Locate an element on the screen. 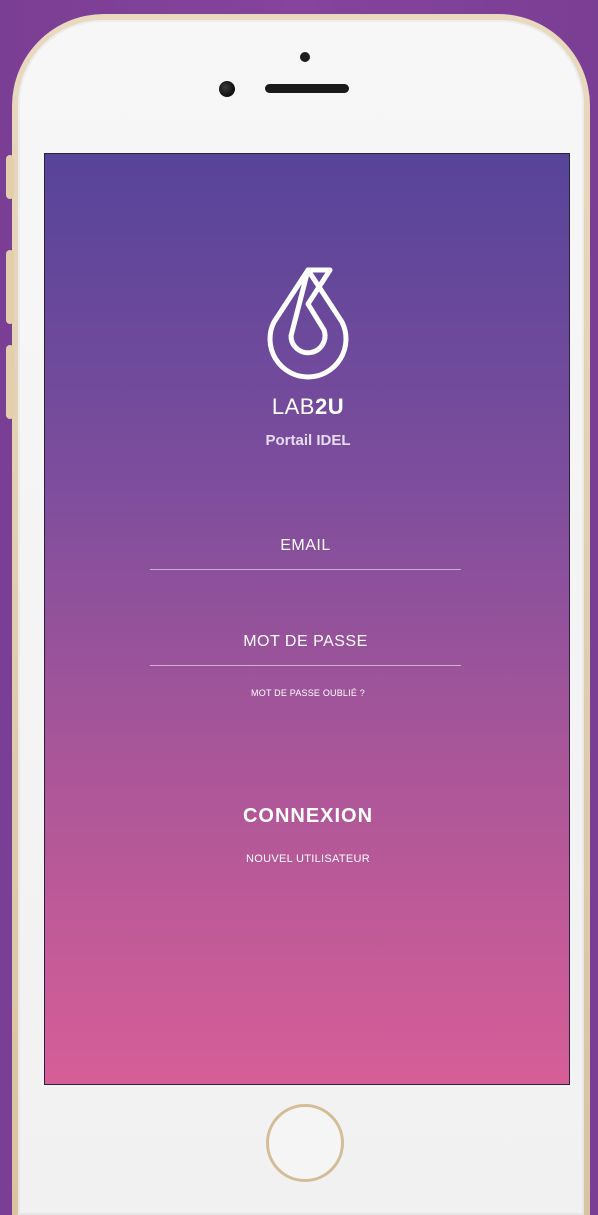 The width and height of the screenshot is (598, 1215). water-drop-icon is located at coordinates (308, 323).